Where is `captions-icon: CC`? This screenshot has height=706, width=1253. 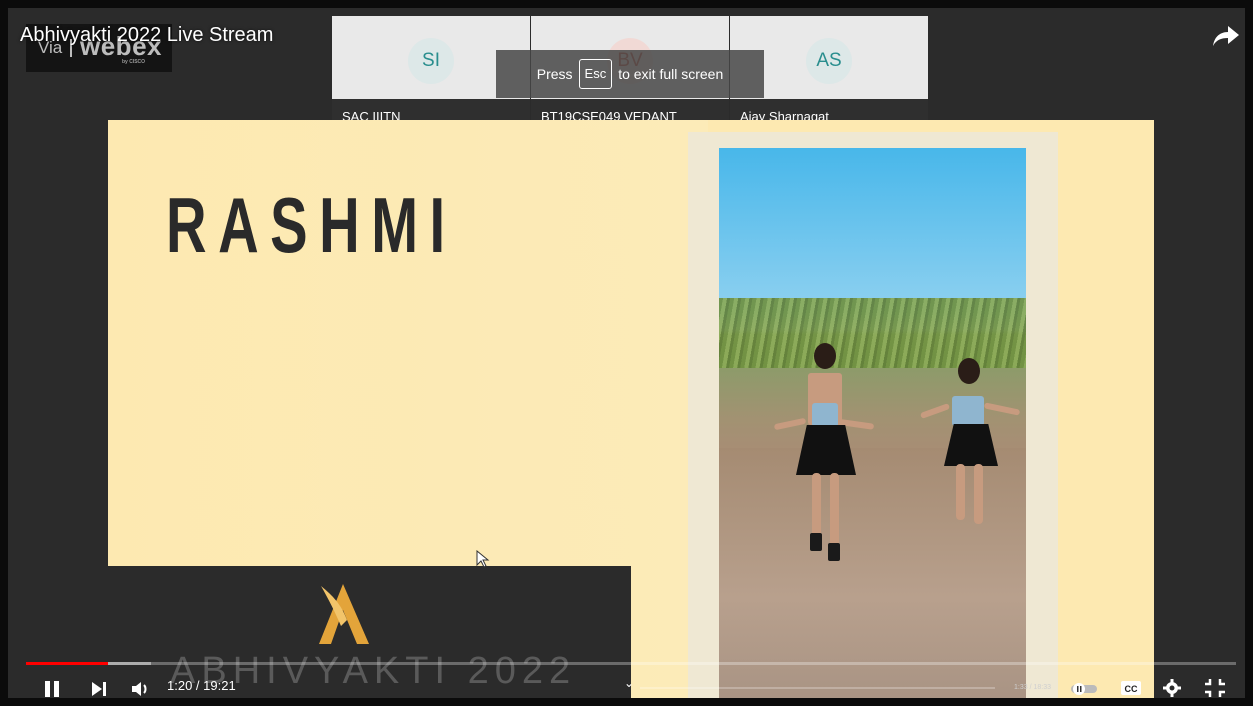
captions-icon: CC is located at coordinates (1131, 688).